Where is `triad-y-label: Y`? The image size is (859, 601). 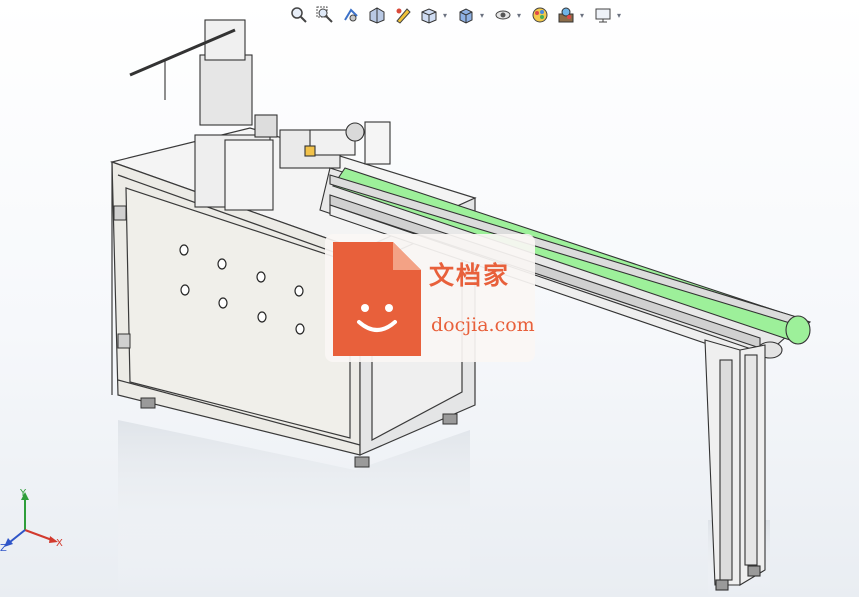
triad-y-label: Y is located at coordinates (23, 493).